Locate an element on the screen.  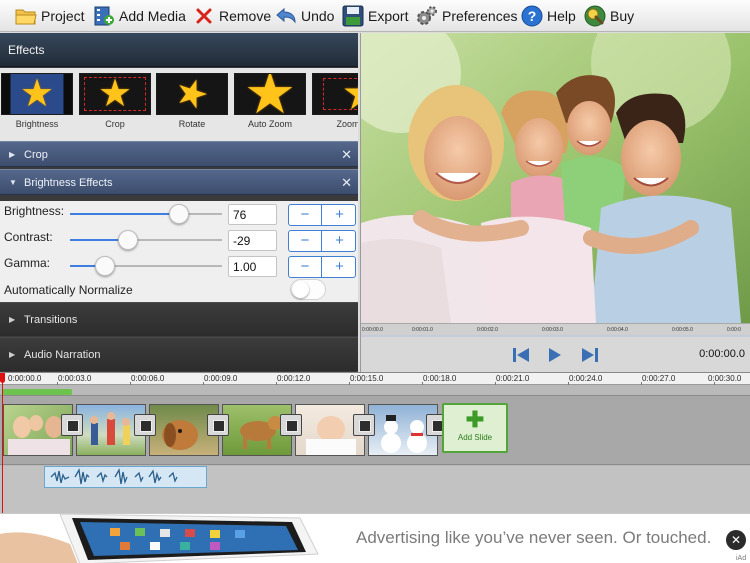
contrast-increment-button: + is located at coordinates (339, 241).